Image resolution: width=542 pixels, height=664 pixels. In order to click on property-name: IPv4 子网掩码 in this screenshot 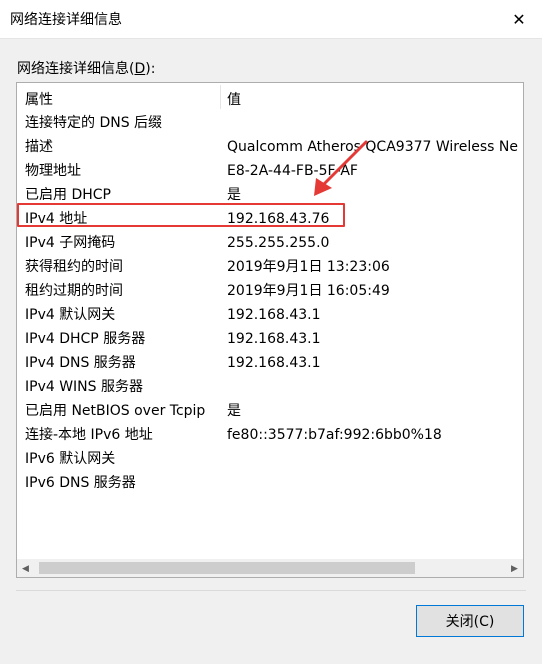, I will do `click(70, 243)`.